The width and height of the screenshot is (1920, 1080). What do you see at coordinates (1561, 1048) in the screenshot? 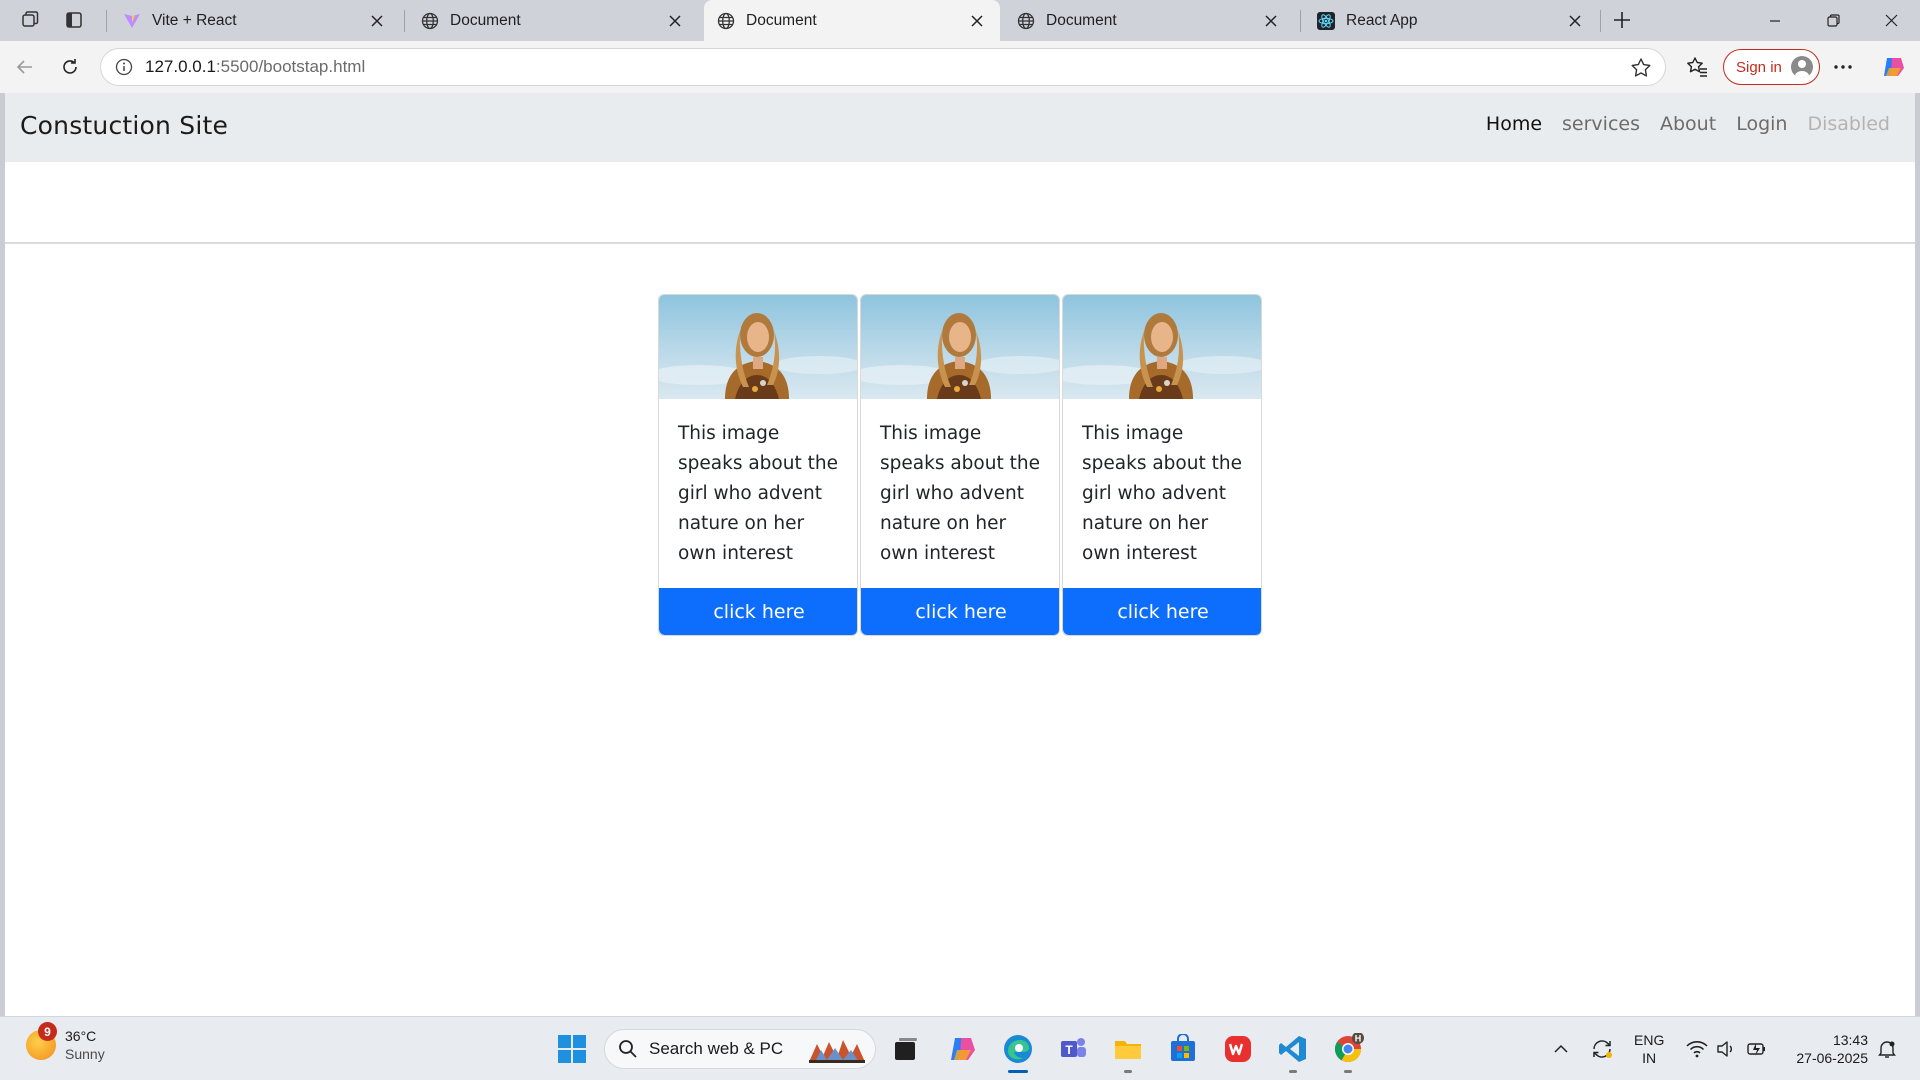
I see `show-hidden-icons-icon` at bounding box center [1561, 1048].